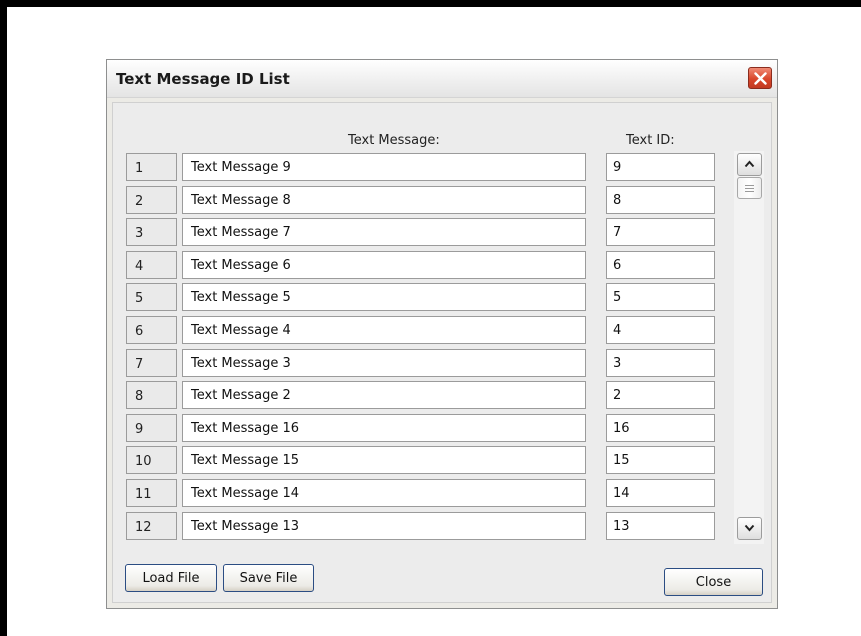  What do you see at coordinates (384, 525) in the screenshot?
I see `text-message-field: Text Message 13` at bounding box center [384, 525].